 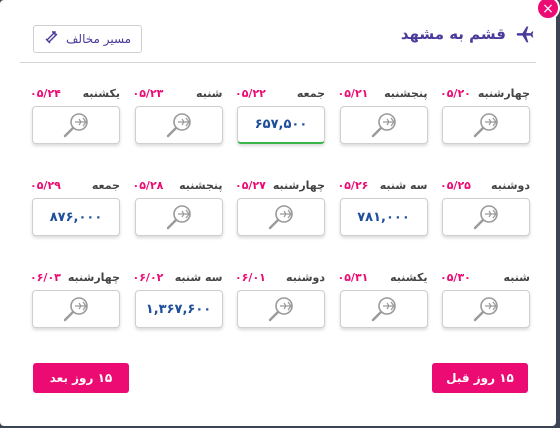 I want to click on day-header: چهارشنبه ۰۶/۰۳, so click(x=75, y=278).